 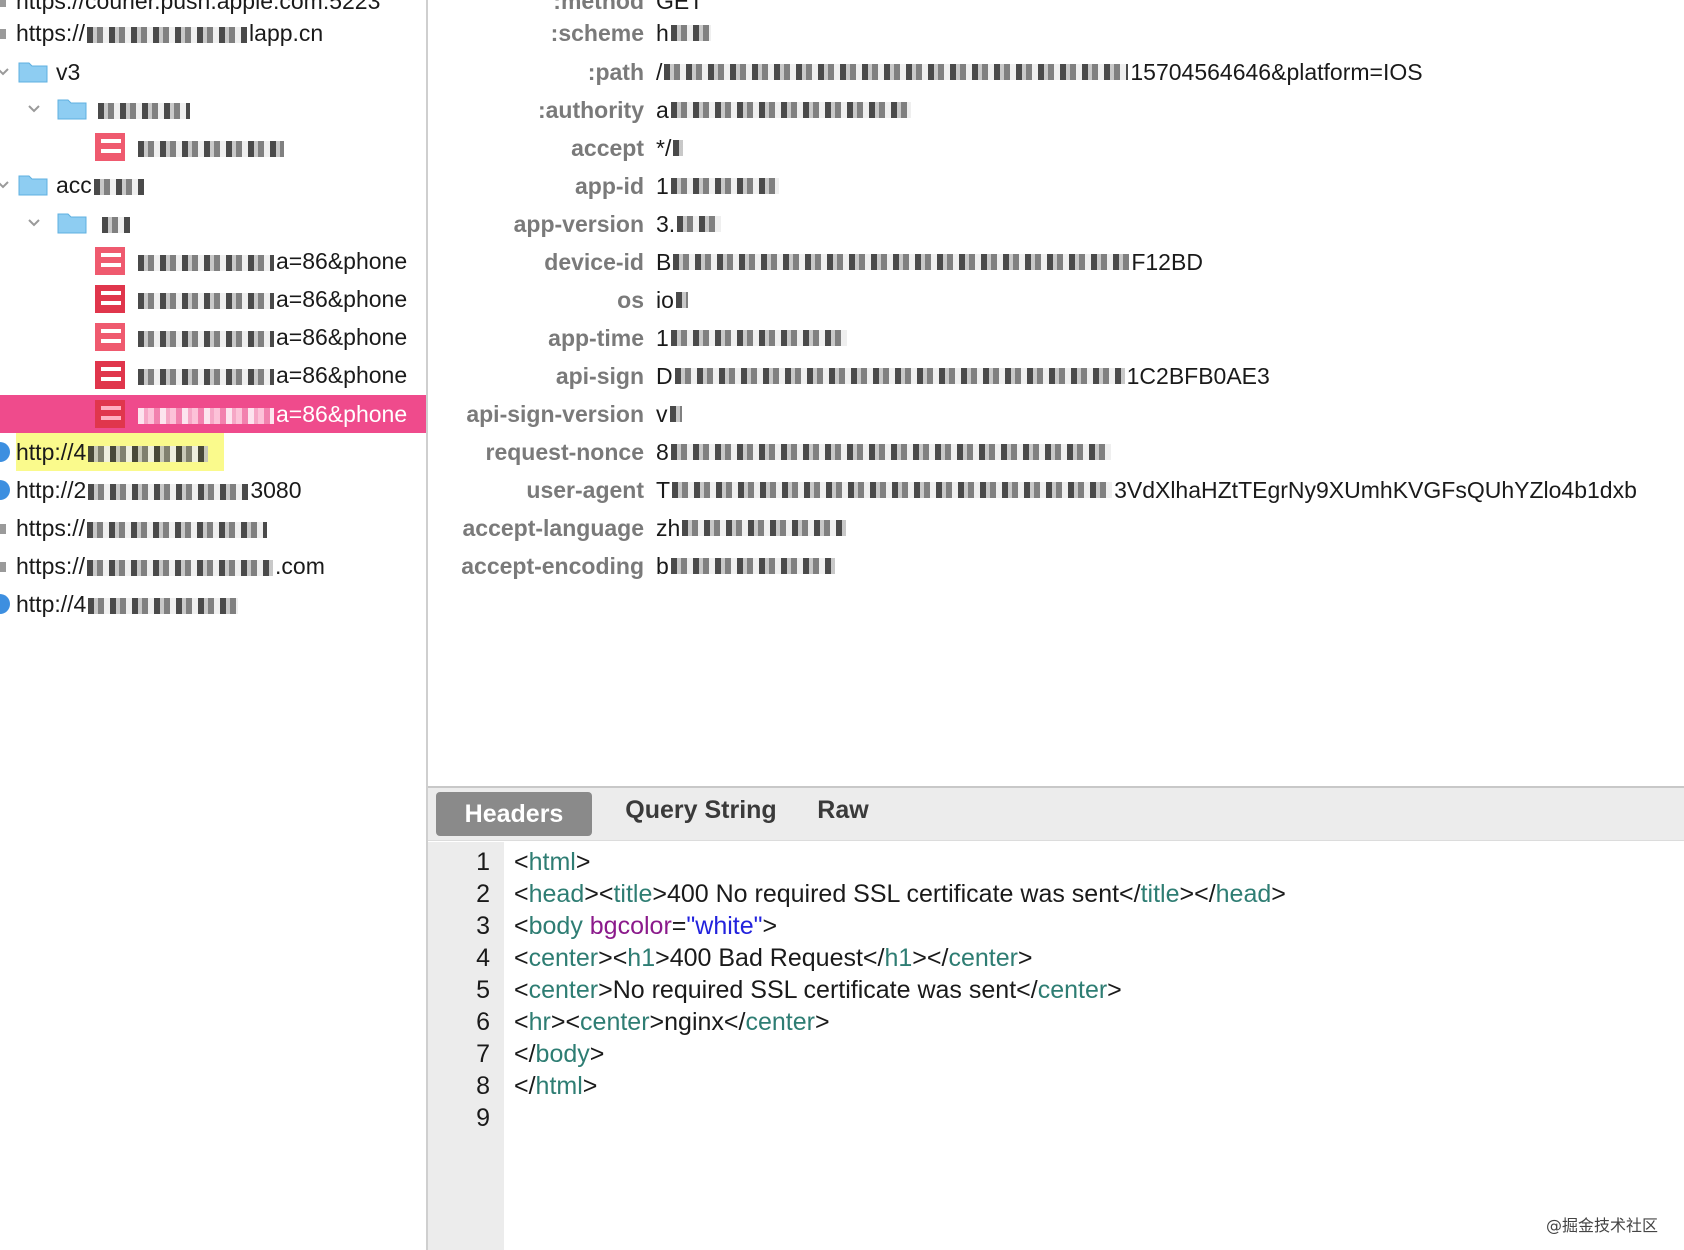 I want to click on tab-headers: Headers, so click(x=514, y=814).